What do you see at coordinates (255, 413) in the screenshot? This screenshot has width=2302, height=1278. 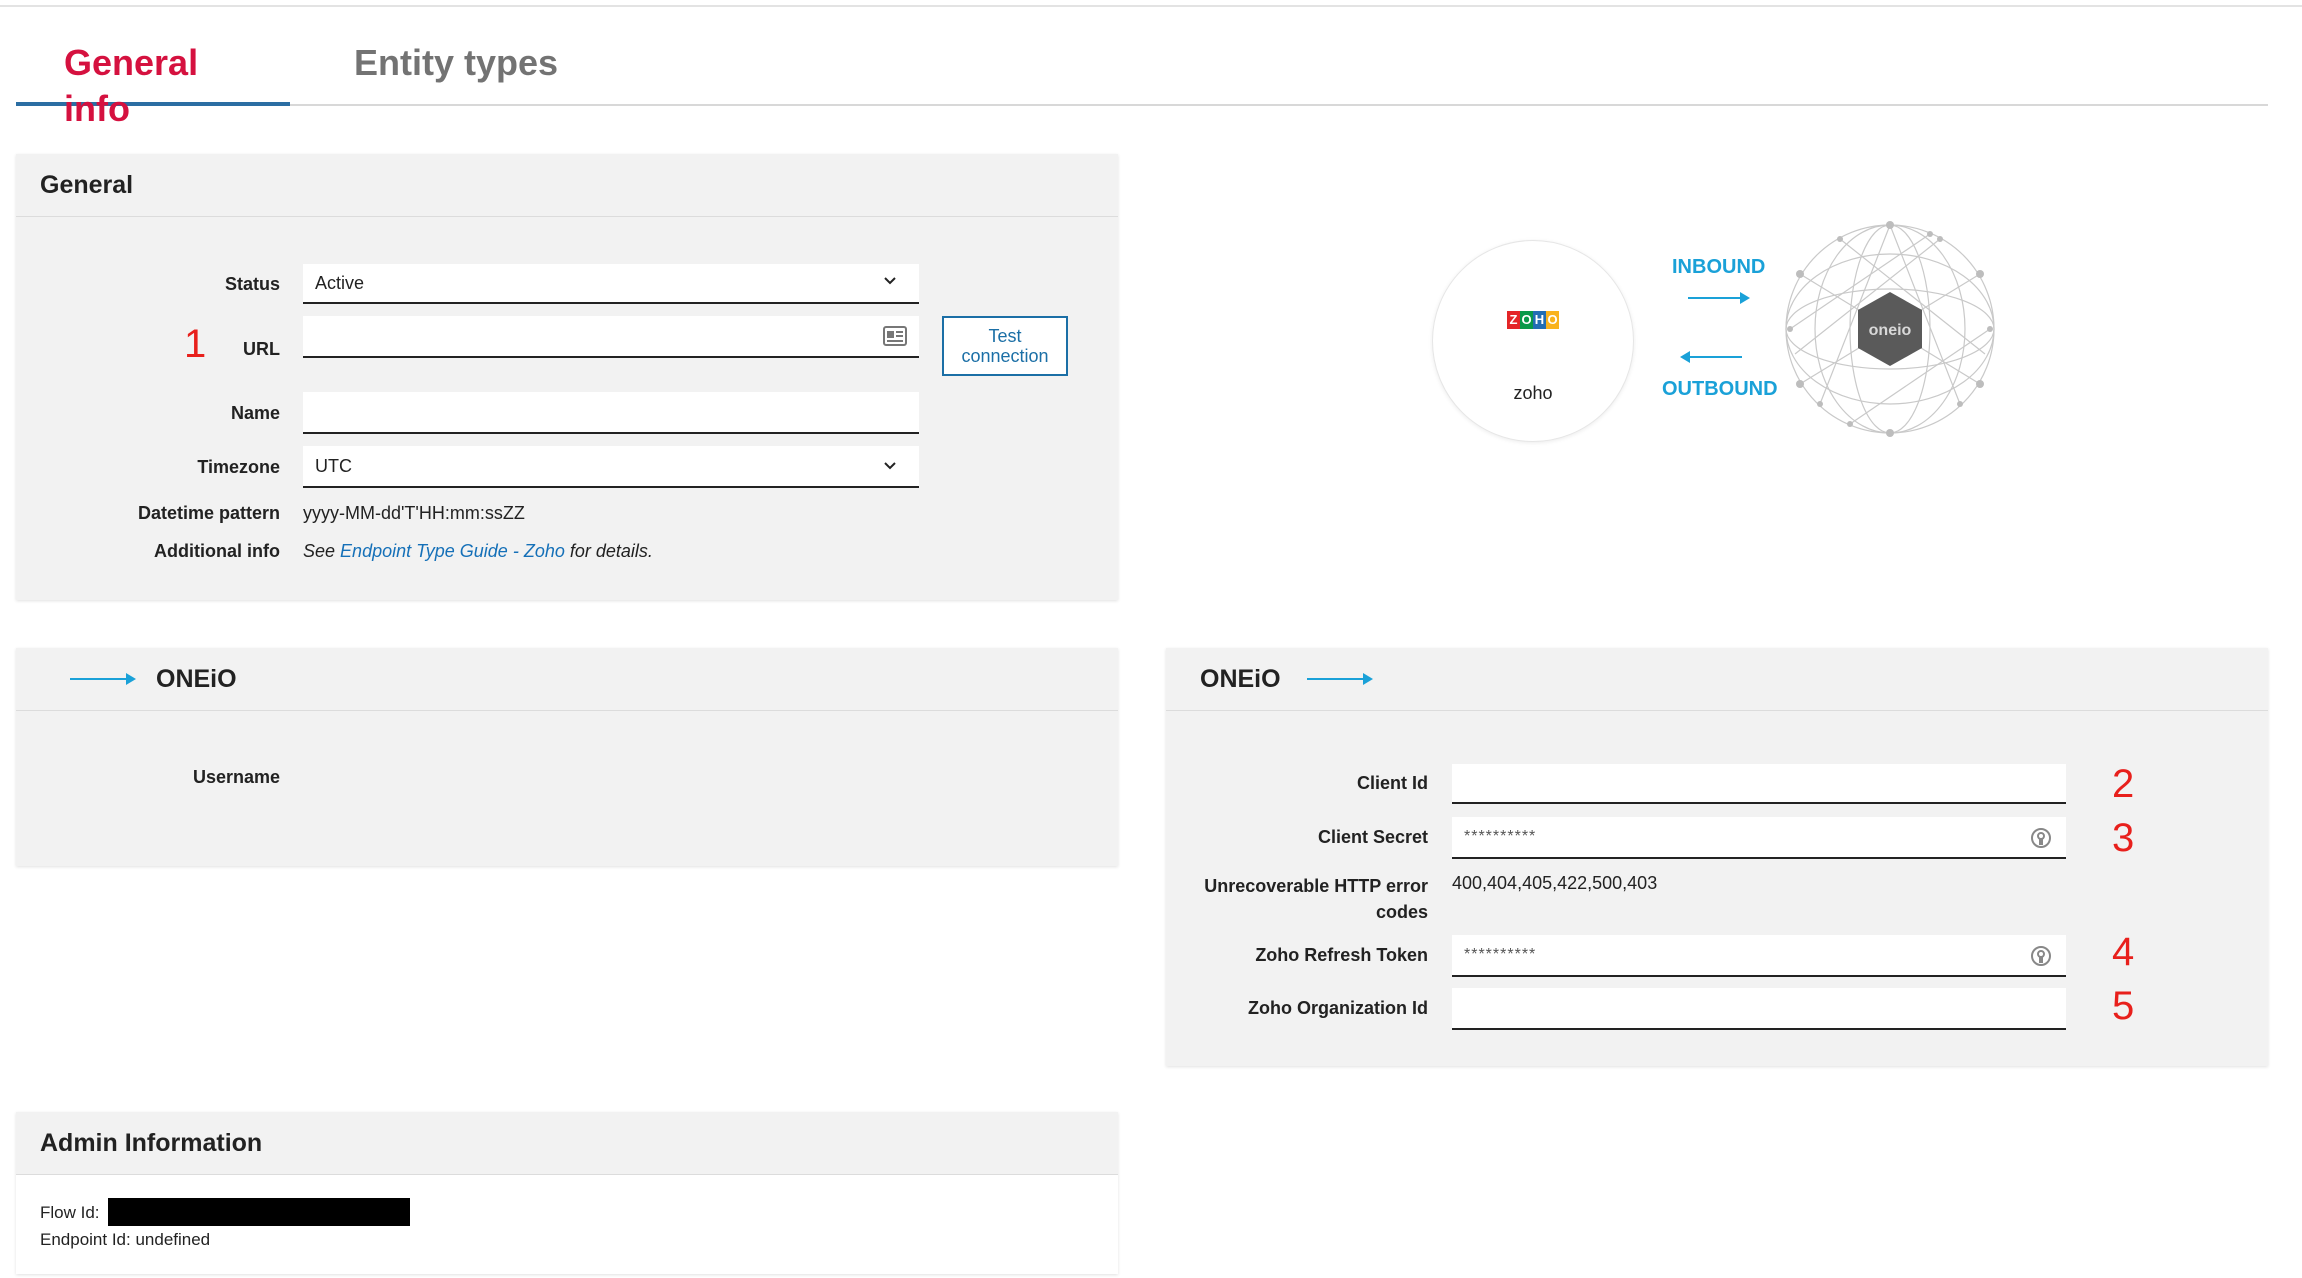 I see `name-label: Name` at bounding box center [255, 413].